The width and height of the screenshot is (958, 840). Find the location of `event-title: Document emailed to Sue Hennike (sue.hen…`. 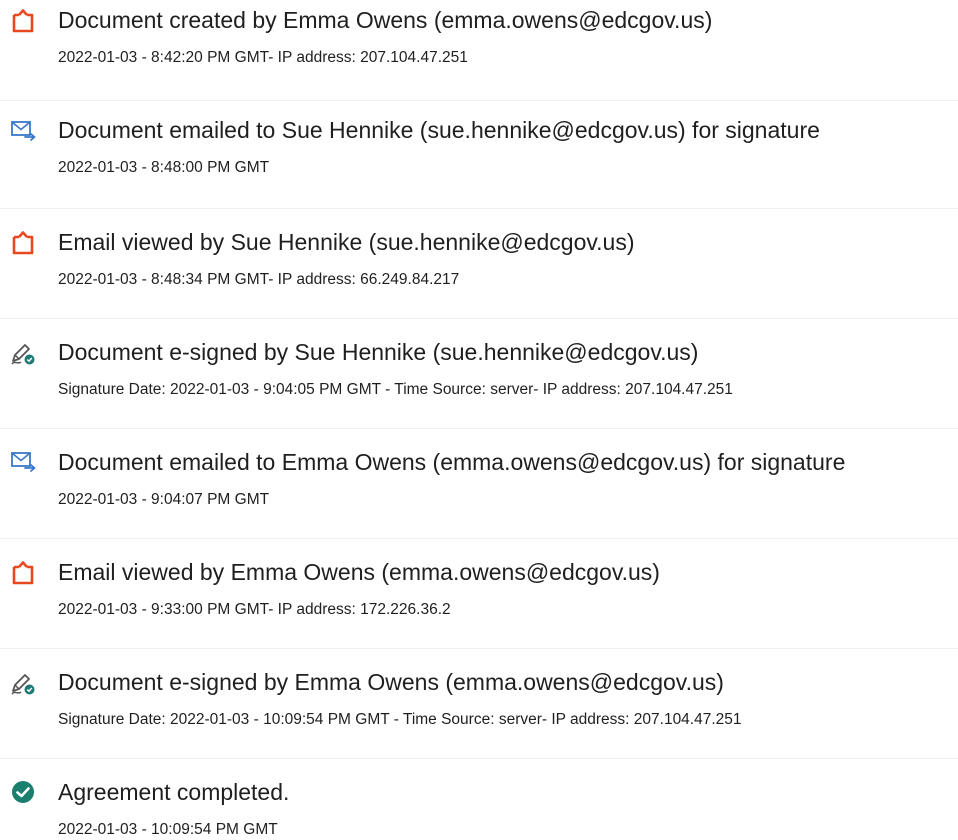

event-title: Document emailed to Sue Hennike (sue.hen… is located at coordinates (439, 130).